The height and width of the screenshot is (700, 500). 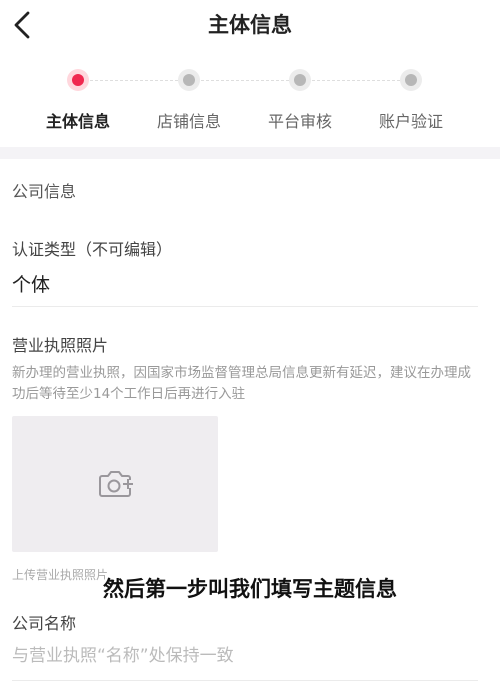 I want to click on step-label: 主体信息, so click(x=77, y=121).